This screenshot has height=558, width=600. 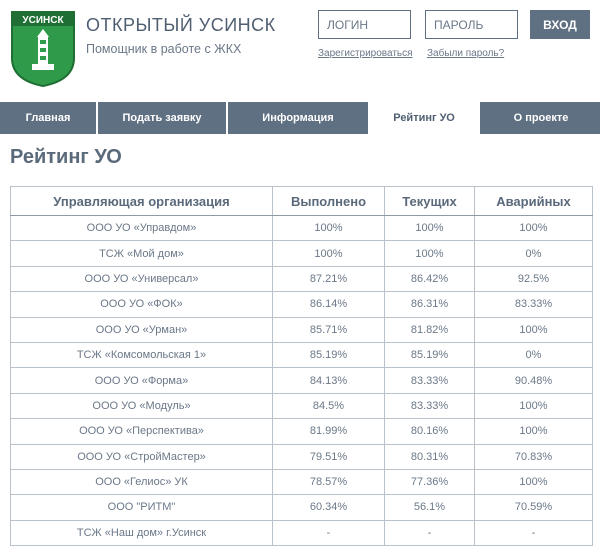 What do you see at coordinates (328, 329) in the screenshot?
I see `completed-cell: 85.71%` at bounding box center [328, 329].